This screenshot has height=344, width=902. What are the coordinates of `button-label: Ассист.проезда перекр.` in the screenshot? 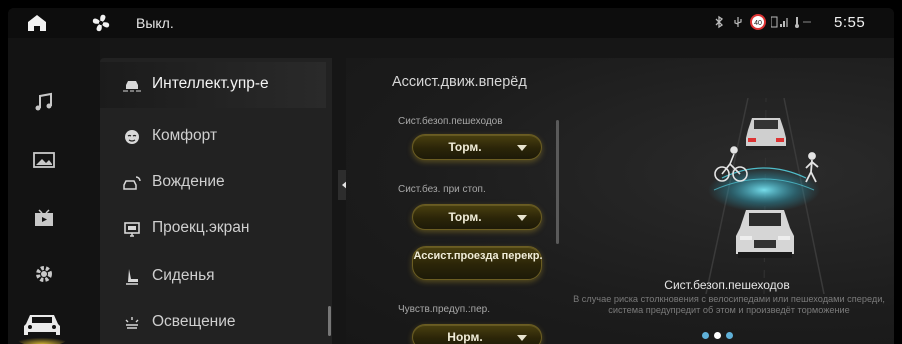 It's located at (478, 256).